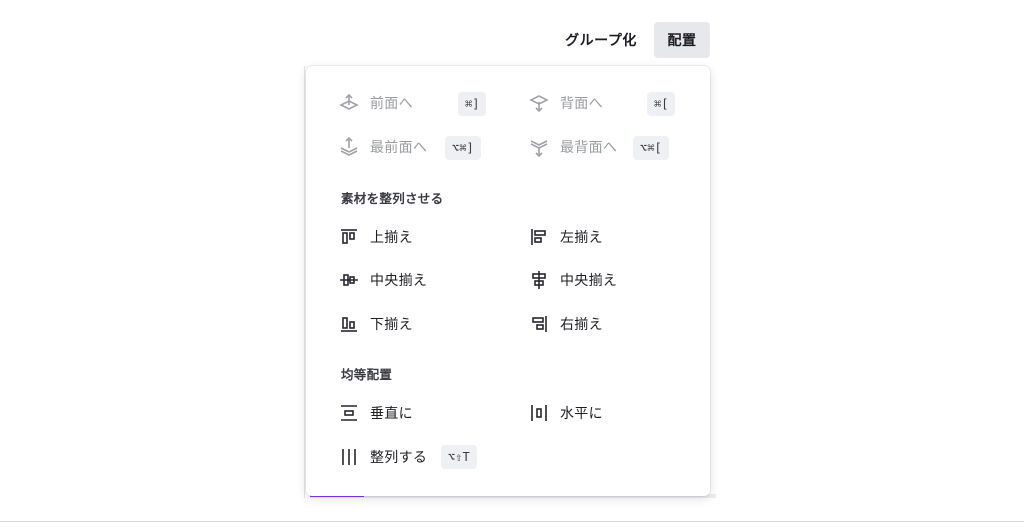 The width and height of the screenshot is (1024, 527). I want to click on align-center-icon, so click(539, 280).